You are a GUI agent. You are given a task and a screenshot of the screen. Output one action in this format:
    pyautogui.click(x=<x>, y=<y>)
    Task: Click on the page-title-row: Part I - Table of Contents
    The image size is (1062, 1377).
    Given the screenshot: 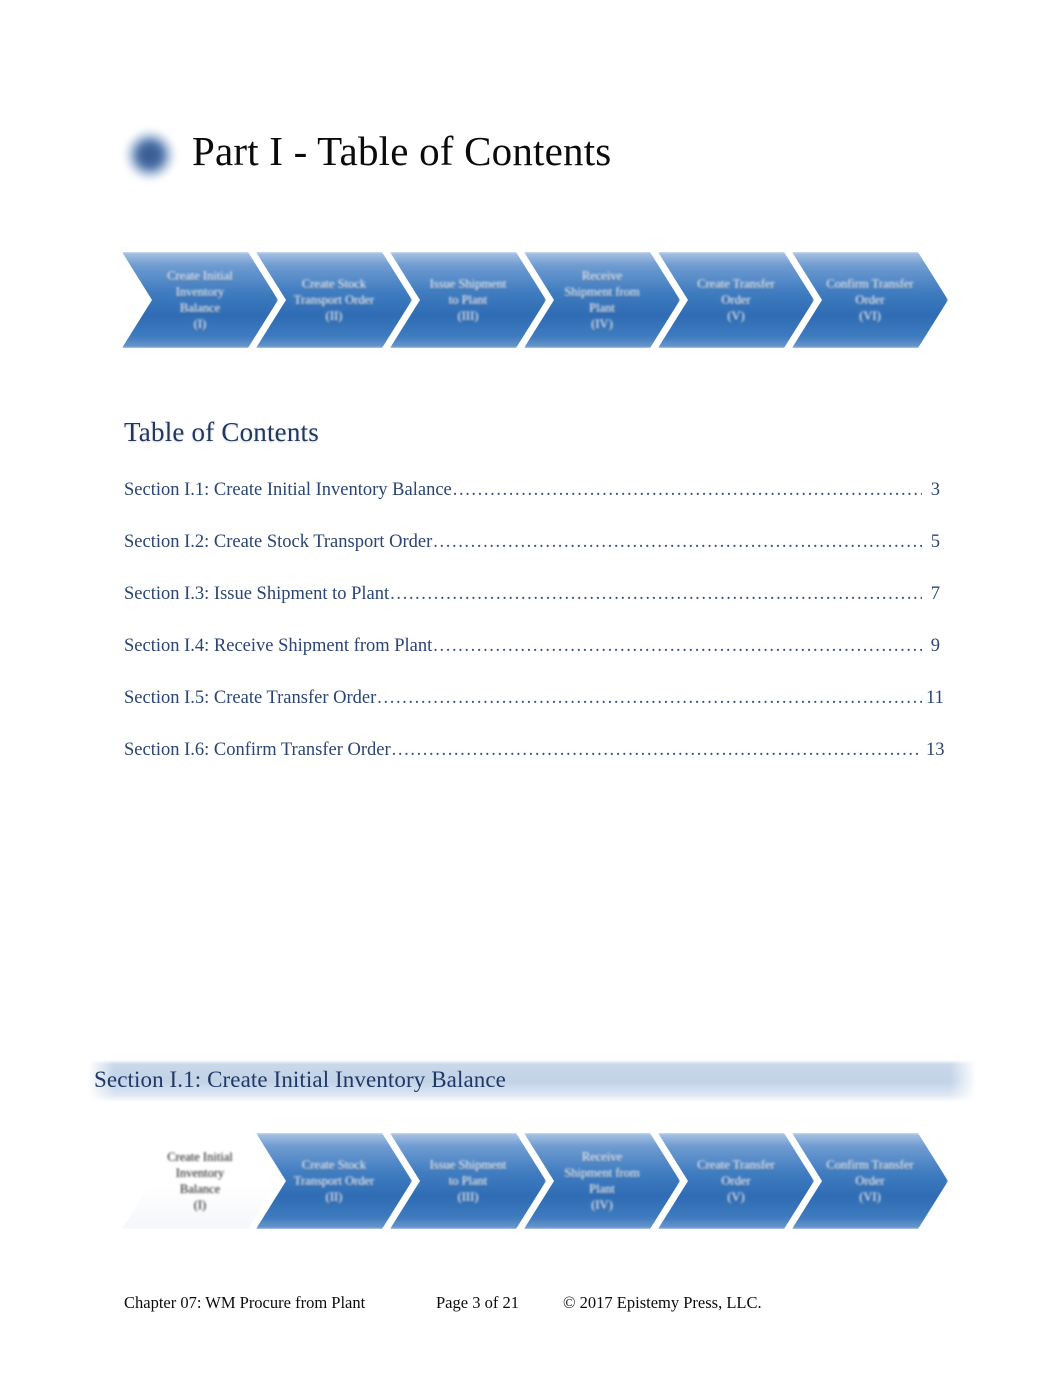 What is the action you would take?
    pyautogui.click(x=534, y=152)
    